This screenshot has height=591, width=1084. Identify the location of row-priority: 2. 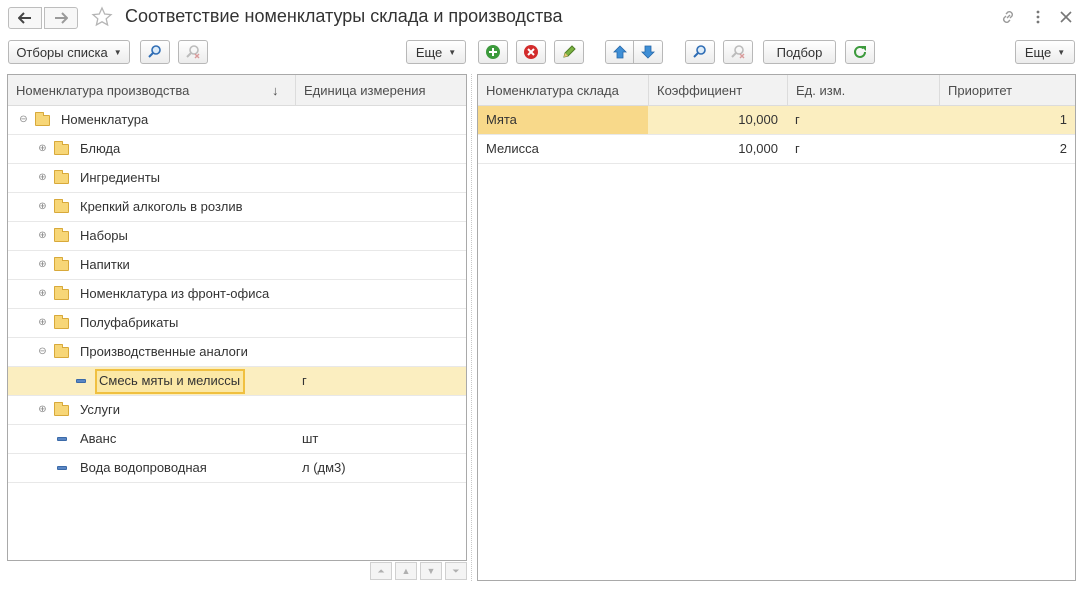
(1063, 148).